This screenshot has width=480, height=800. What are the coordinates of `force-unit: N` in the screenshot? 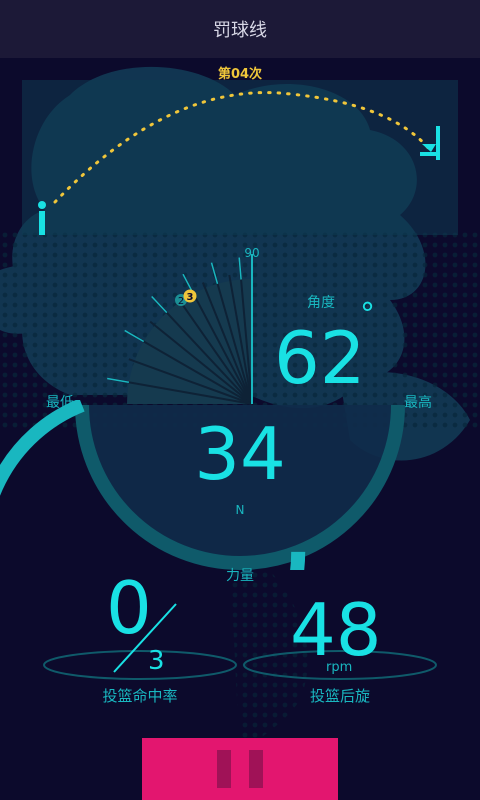 It's located at (240, 510).